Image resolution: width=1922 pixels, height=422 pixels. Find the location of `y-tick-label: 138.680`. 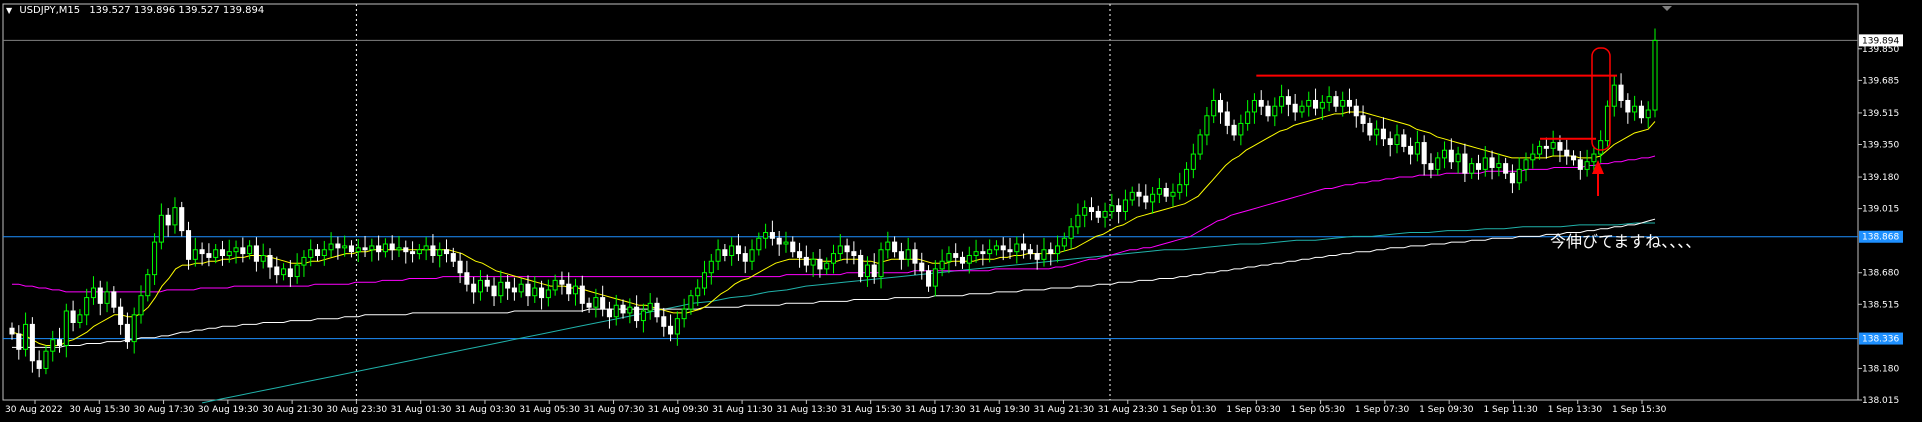

y-tick-label: 138.680 is located at coordinates (1880, 274).